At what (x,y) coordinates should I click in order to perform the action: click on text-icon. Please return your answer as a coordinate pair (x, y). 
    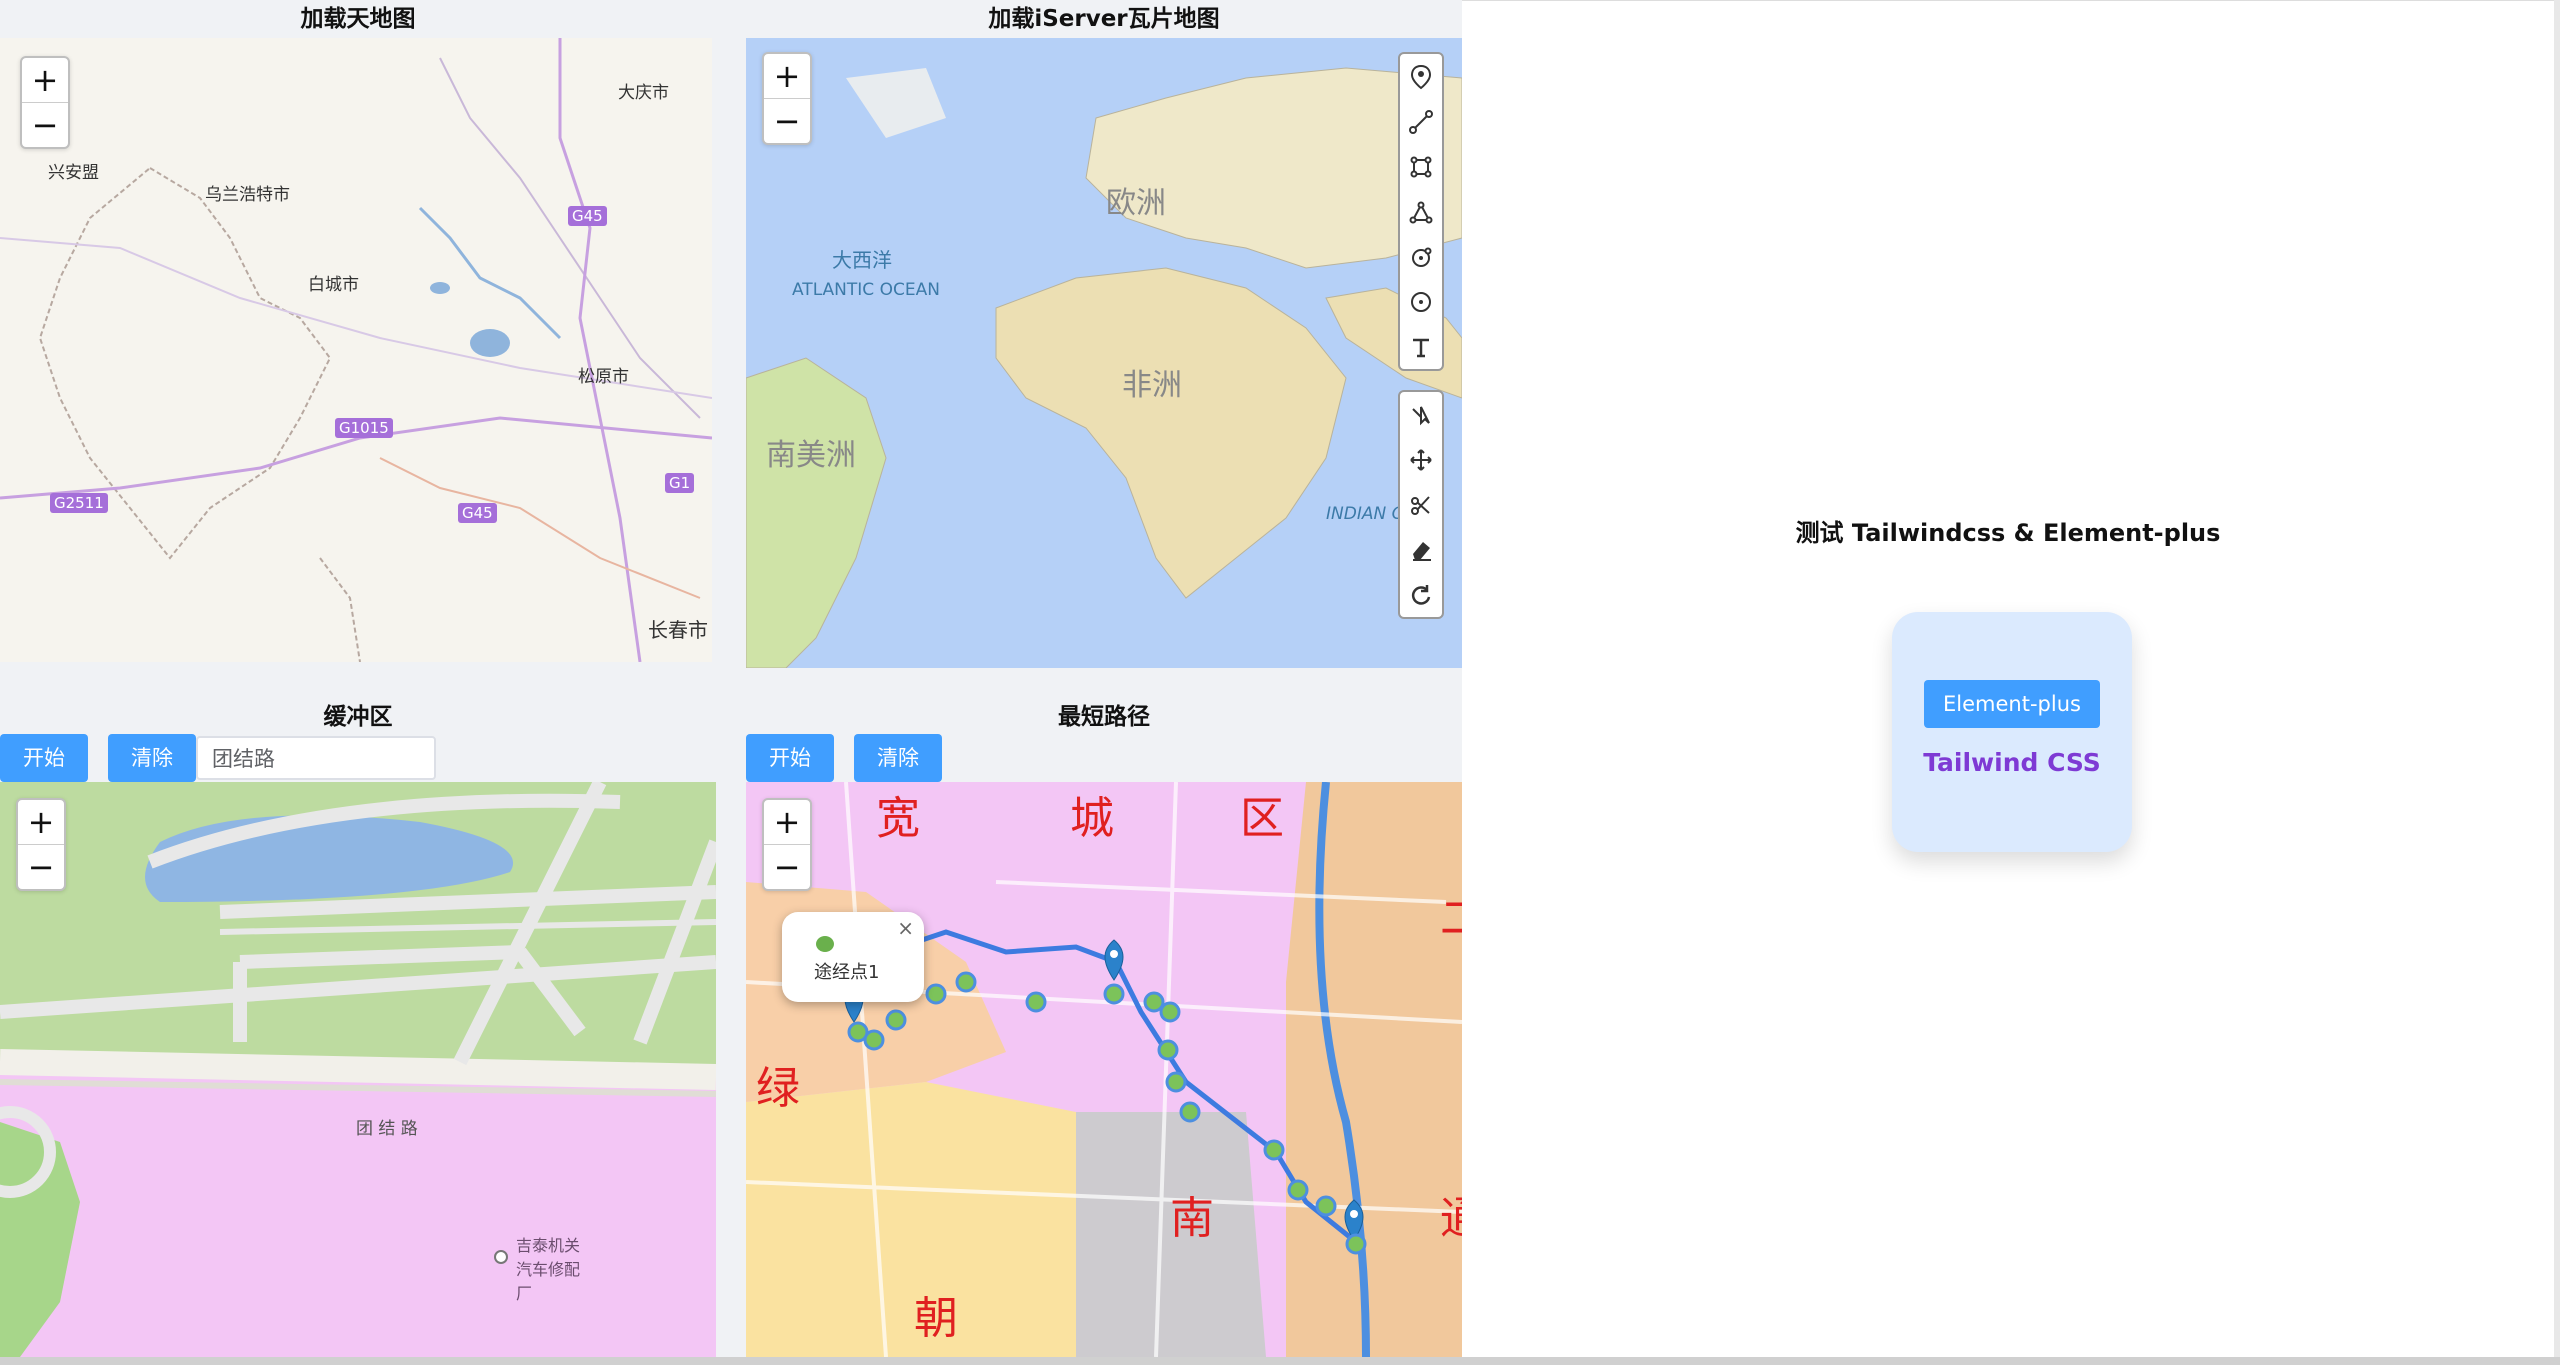
    Looking at the image, I should click on (1421, 346).